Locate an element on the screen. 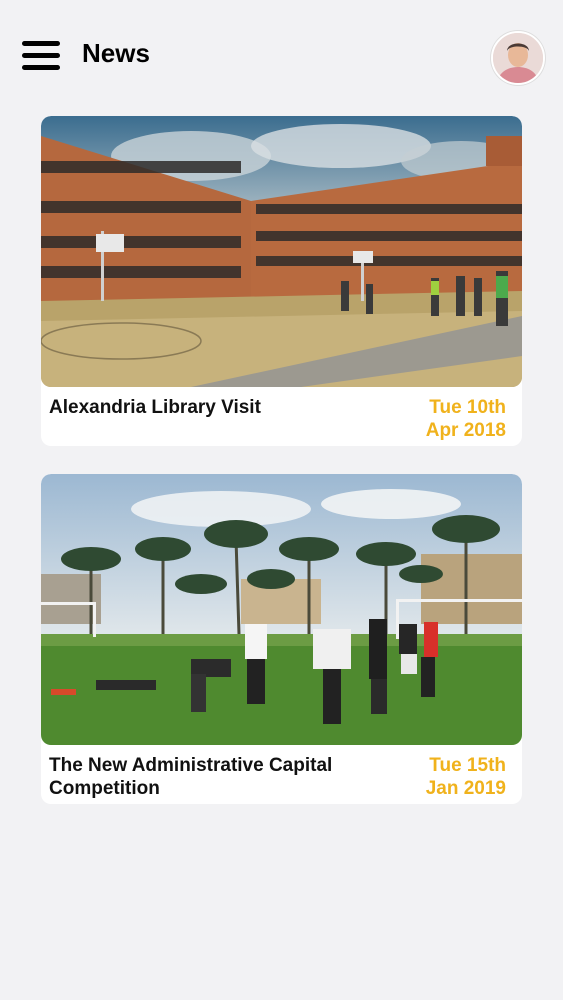 This screenshot has height=1000, width=563. top-bar: News is located at coordinates (281, 55).